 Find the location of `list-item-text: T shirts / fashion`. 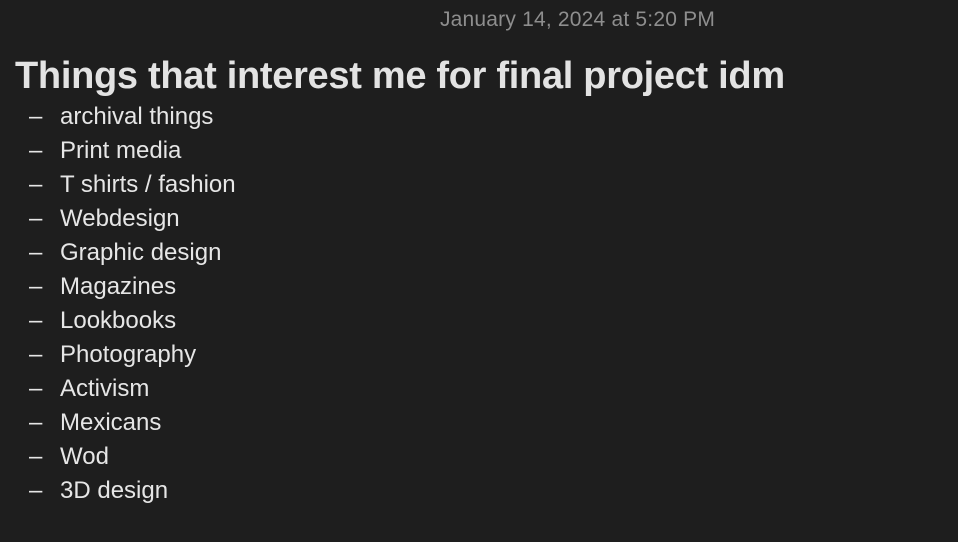

list-item-text: T shirts / fashion is located at coordinates (148, 185).